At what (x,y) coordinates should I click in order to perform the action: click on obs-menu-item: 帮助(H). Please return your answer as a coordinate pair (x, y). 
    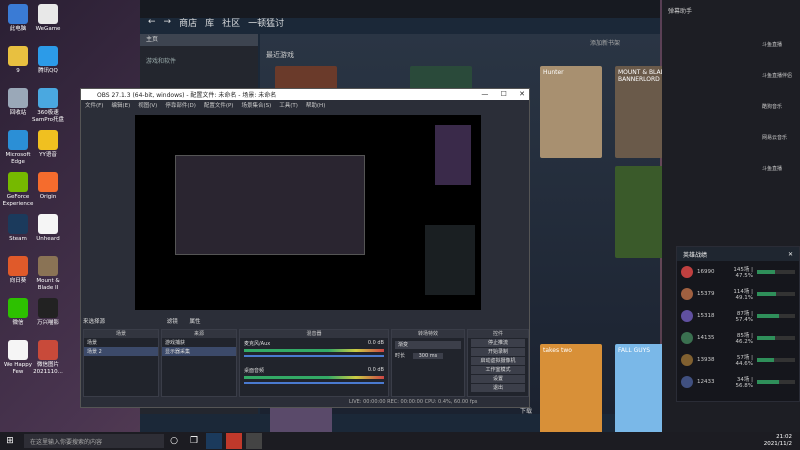
    Looking at the image, I should click on (315, 105).